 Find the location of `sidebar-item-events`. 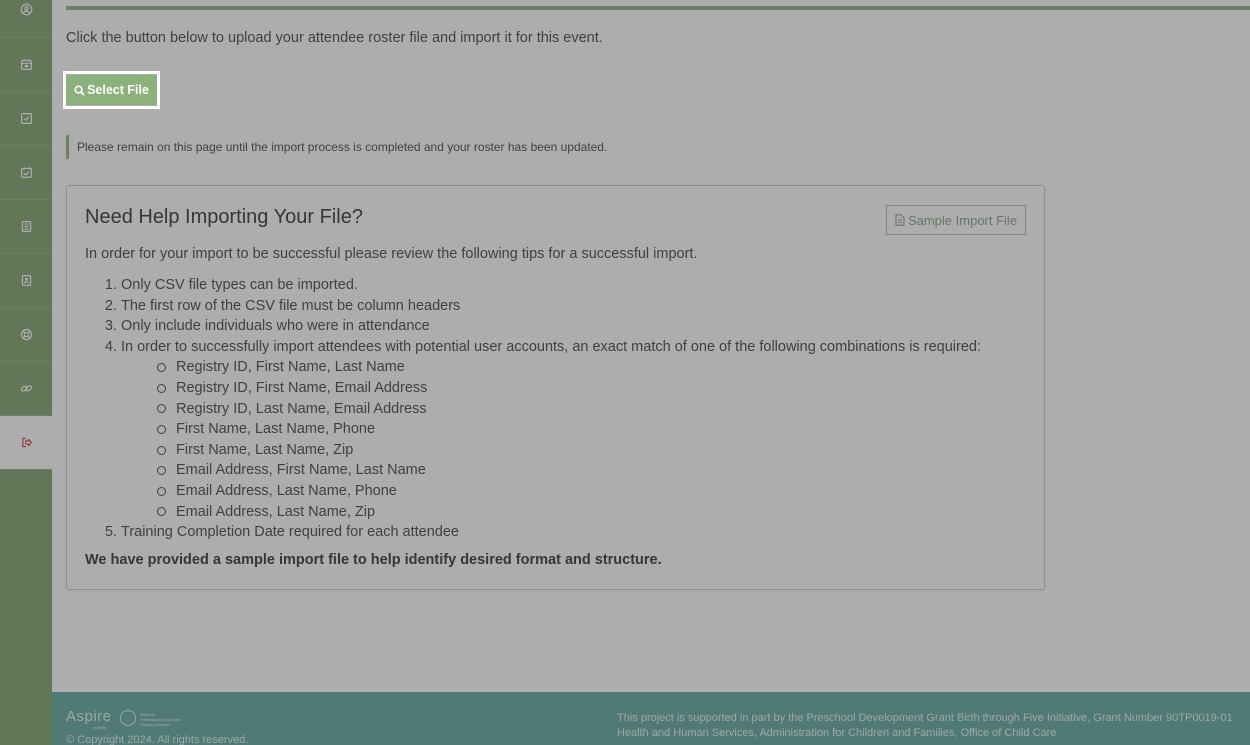

sidebar-item-events is located at coordinates (26, 173).